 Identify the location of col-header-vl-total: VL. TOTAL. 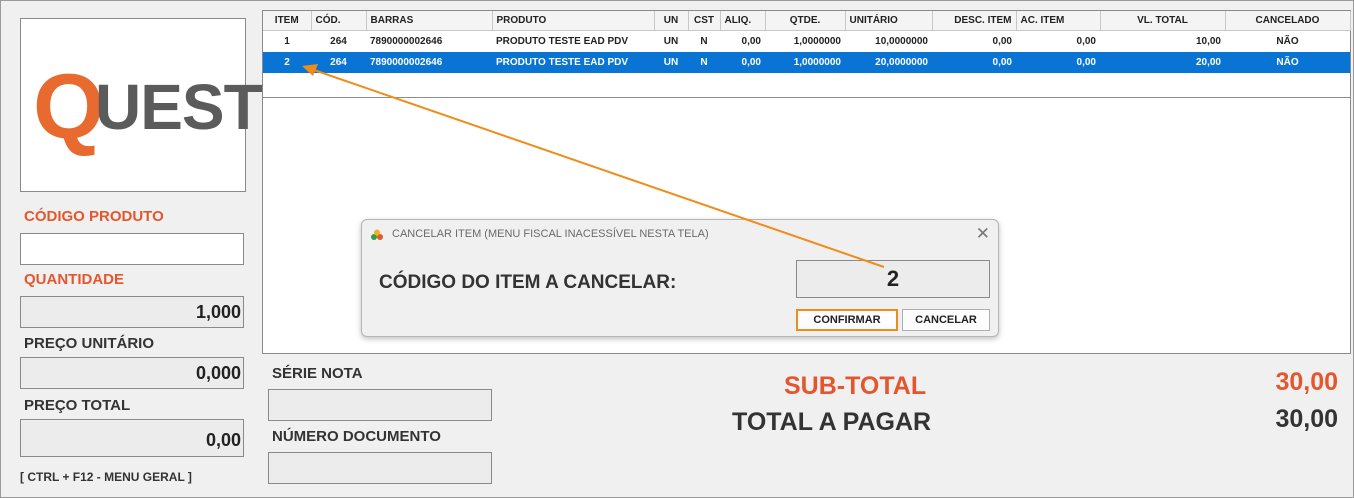
(1163, 21).